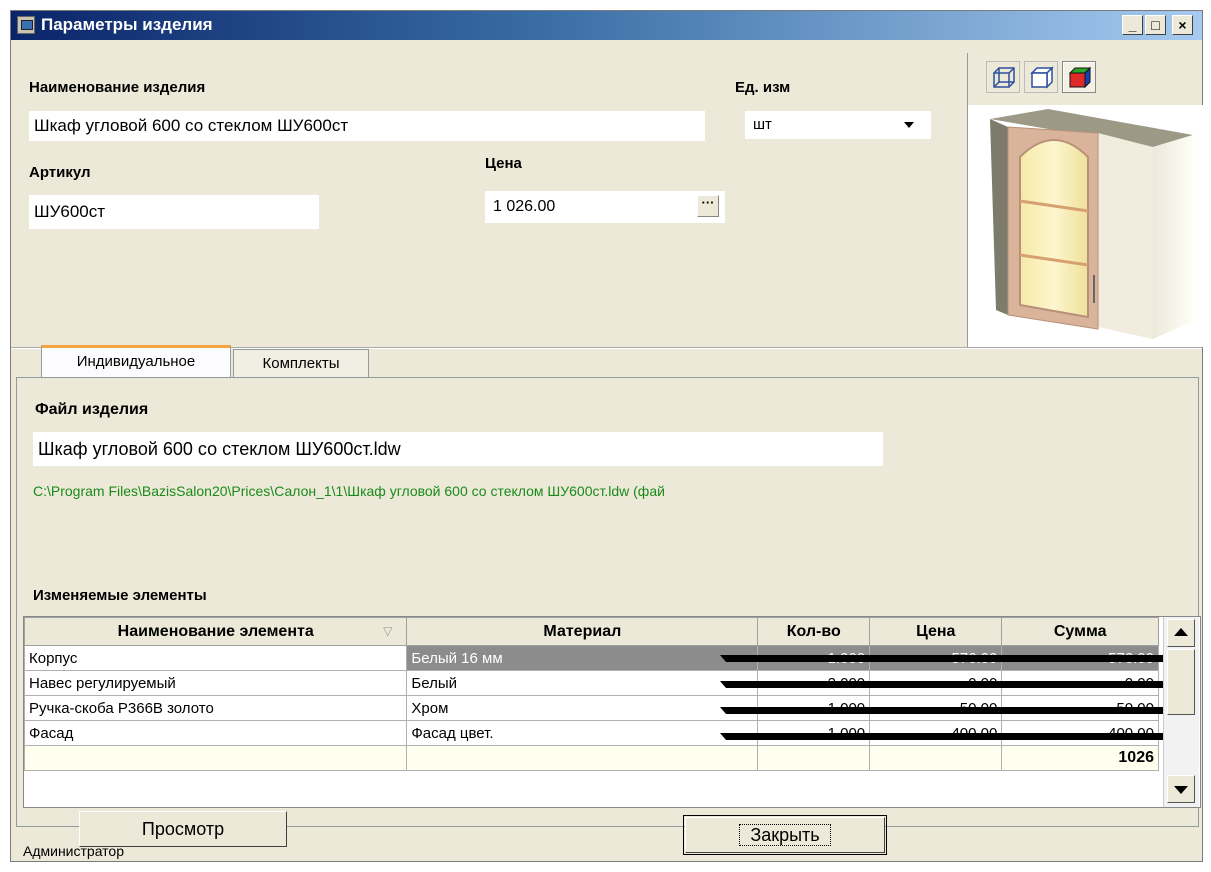 Image resolution: width=1211 pixels, height=872 pixels. What do you see at coordinates (458, 449) in the screenshot?
I see `file-name-field: Шкаф угловой 600 со стеклом ШУ600ст.ldw` at bounding box center [458, 449].